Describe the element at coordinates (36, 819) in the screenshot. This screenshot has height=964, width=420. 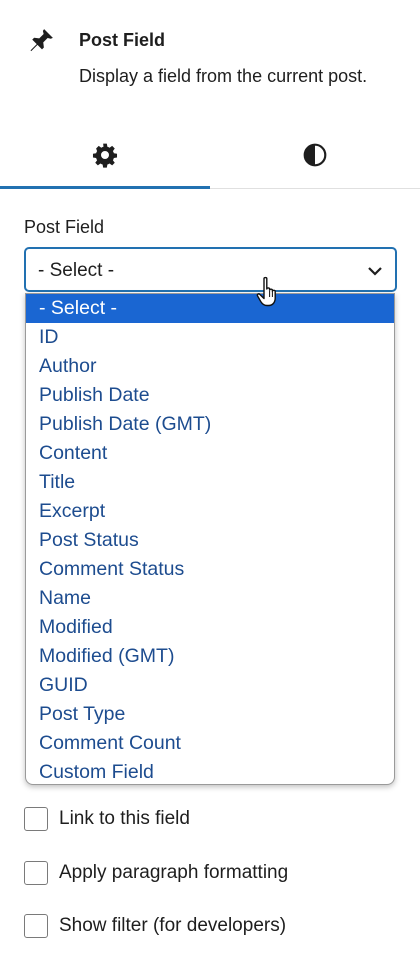
I see `link-to-field-checkbox` at that location.